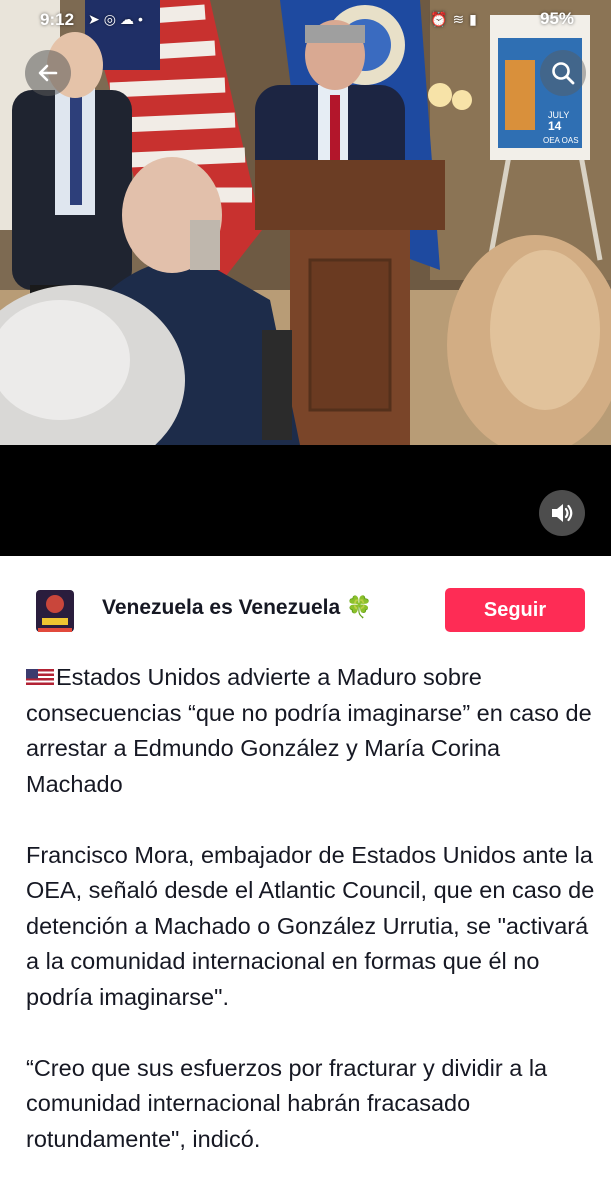 Image resolution: width=611 pixels, height=1200 pixels. Describe the element at coordinates (461, 19) in the screenshot. I see `wifi-icon: ≋` at that location.